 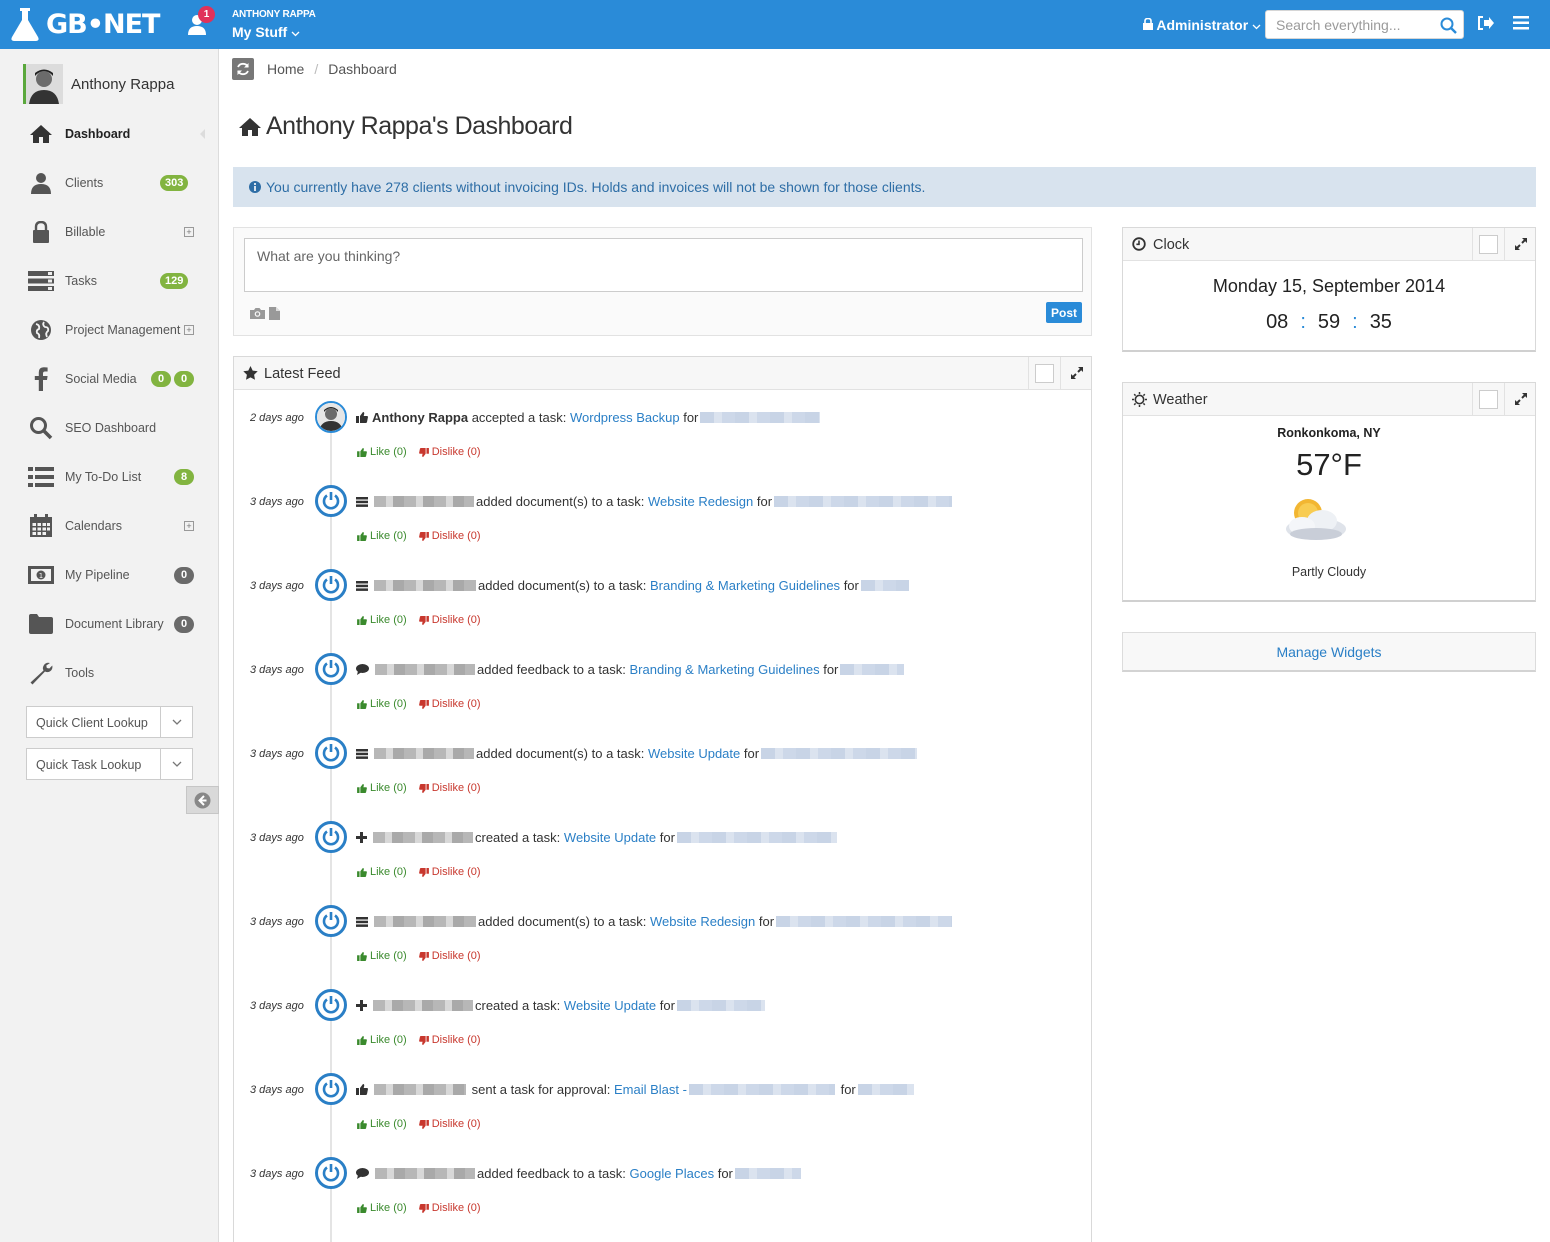 I want to click on sidebar-item-clients: Clients 303, so click(x=109, y=183).